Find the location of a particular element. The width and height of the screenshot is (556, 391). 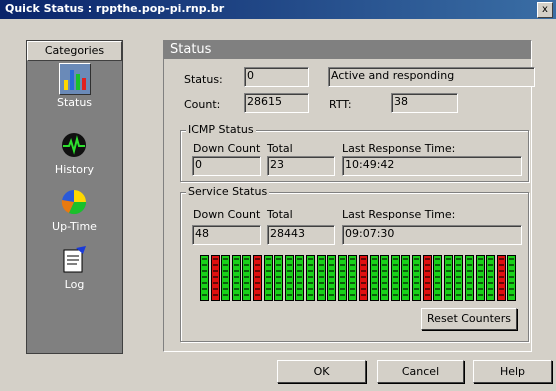

count-label: Count: is located at coordinates (202, 104).